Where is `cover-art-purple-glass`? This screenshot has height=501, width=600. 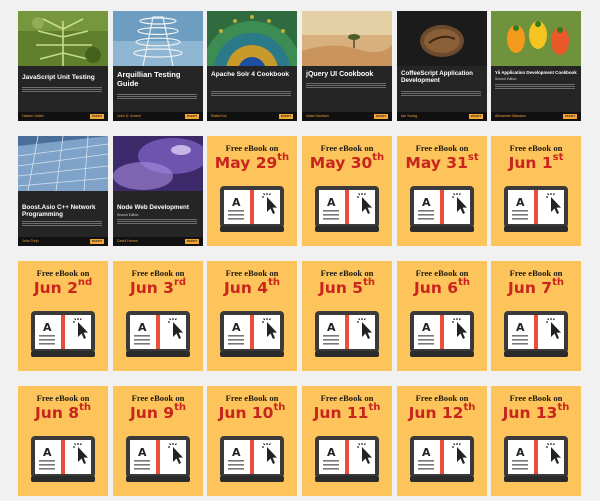
cover-art-purple-glass is located at coordinates (158, 163).